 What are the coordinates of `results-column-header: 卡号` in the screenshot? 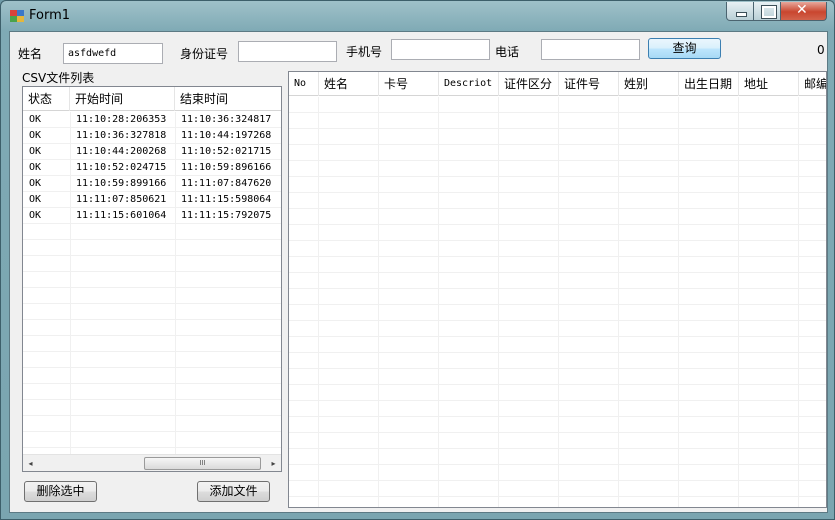 It's located at (409, 84).